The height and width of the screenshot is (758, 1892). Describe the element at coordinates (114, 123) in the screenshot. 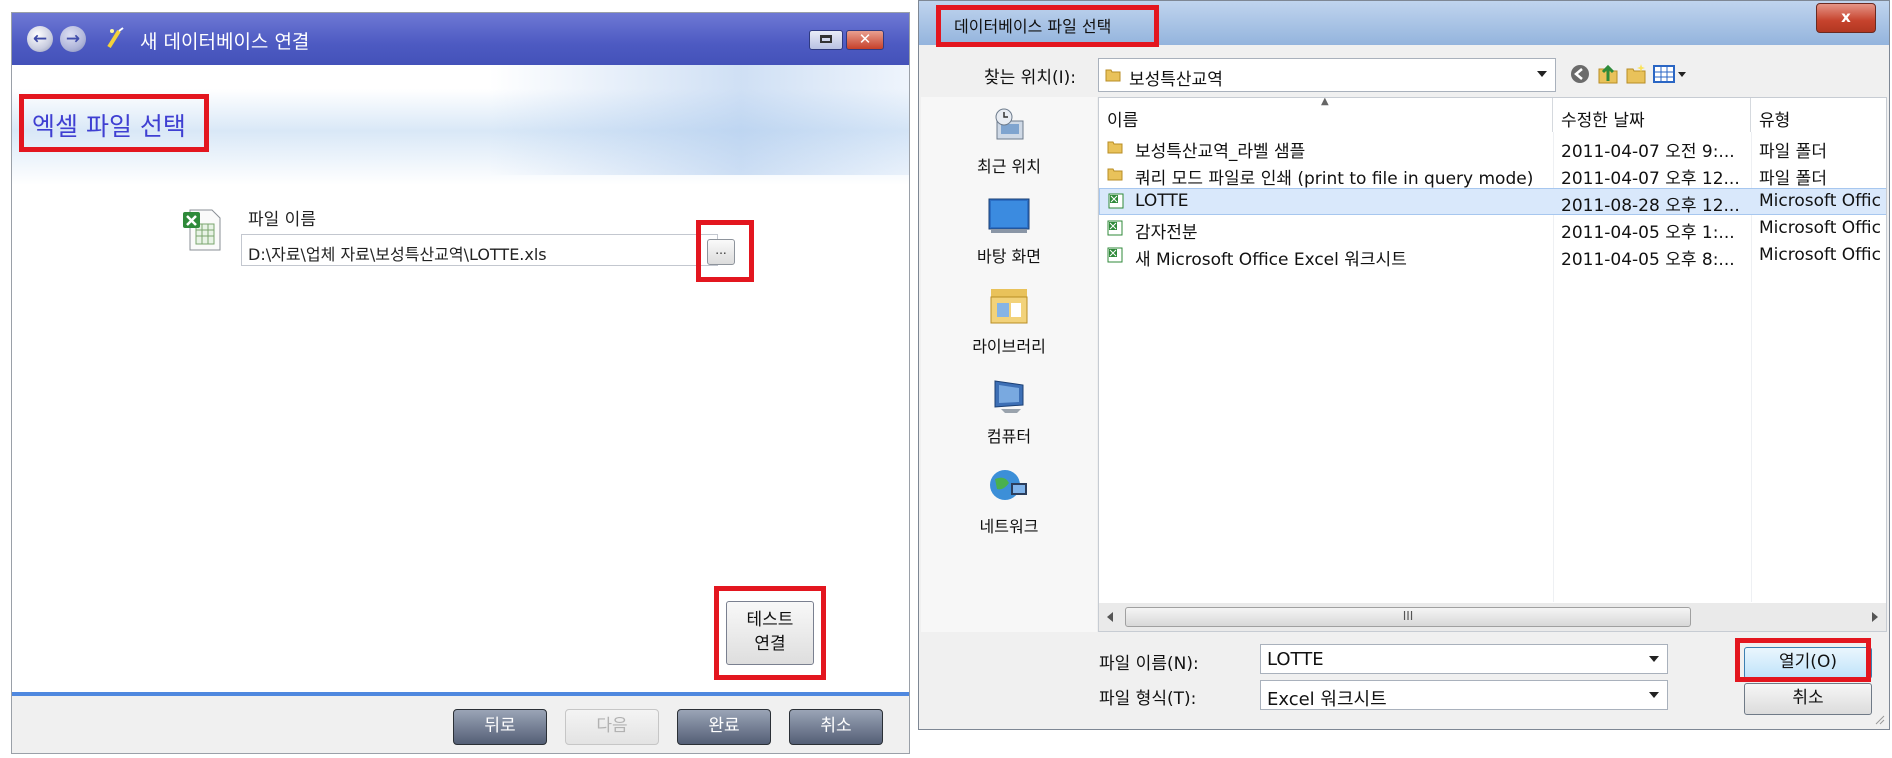

I see `highlight-page-title` at that location.